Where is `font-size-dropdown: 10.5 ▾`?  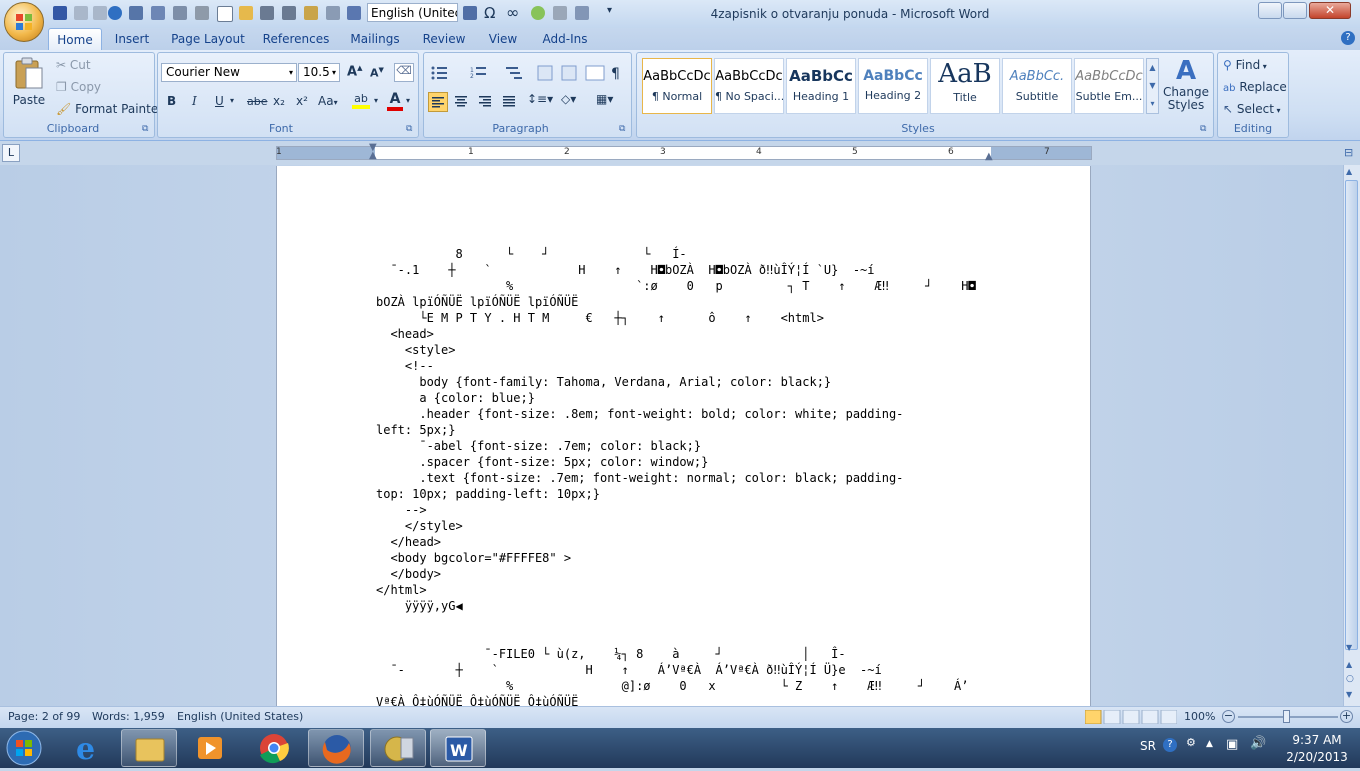 font-size-dropdown: 10.5 ▾ is located at coordinates (319, 72).